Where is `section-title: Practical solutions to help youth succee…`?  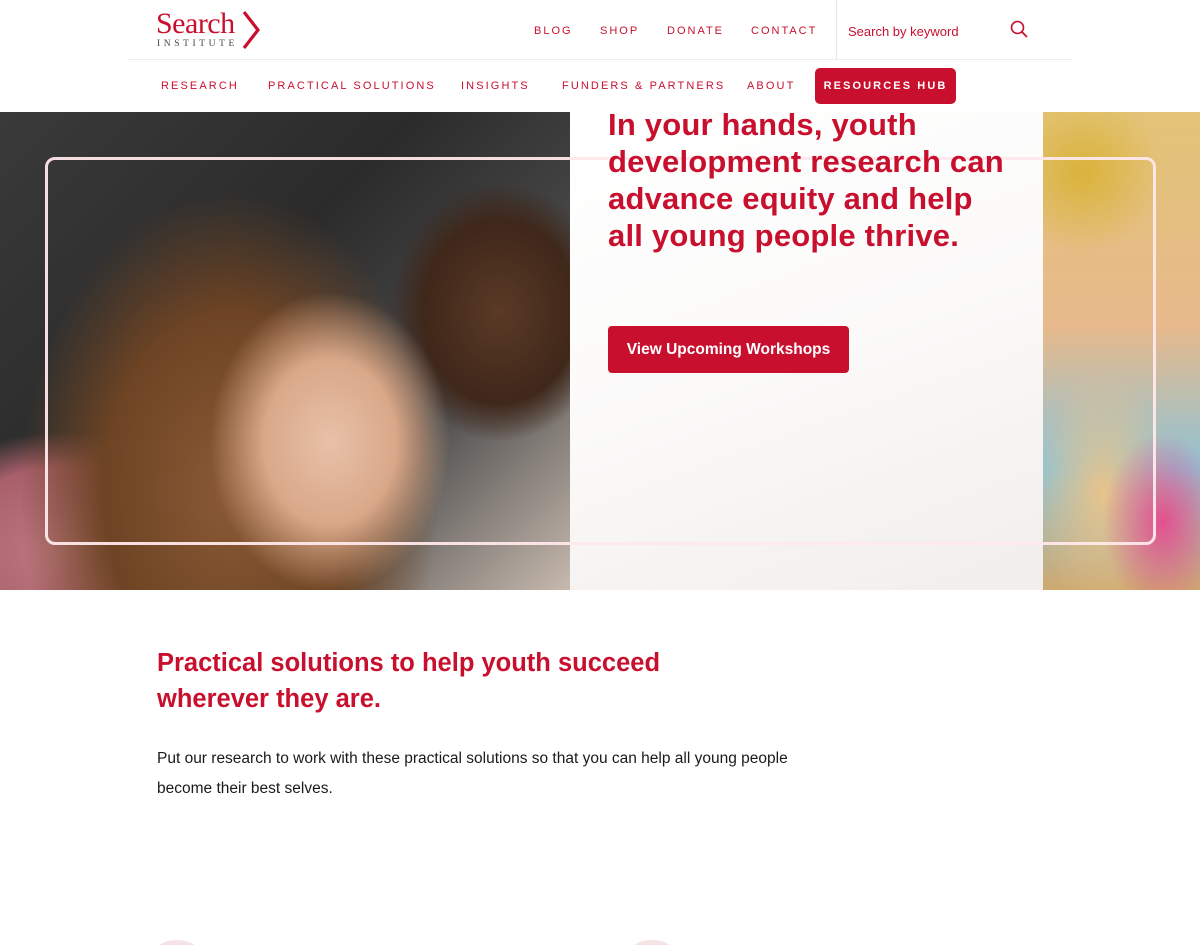 section-title: Practical solutions to help youth succee… is located at coordinates (409, 681).